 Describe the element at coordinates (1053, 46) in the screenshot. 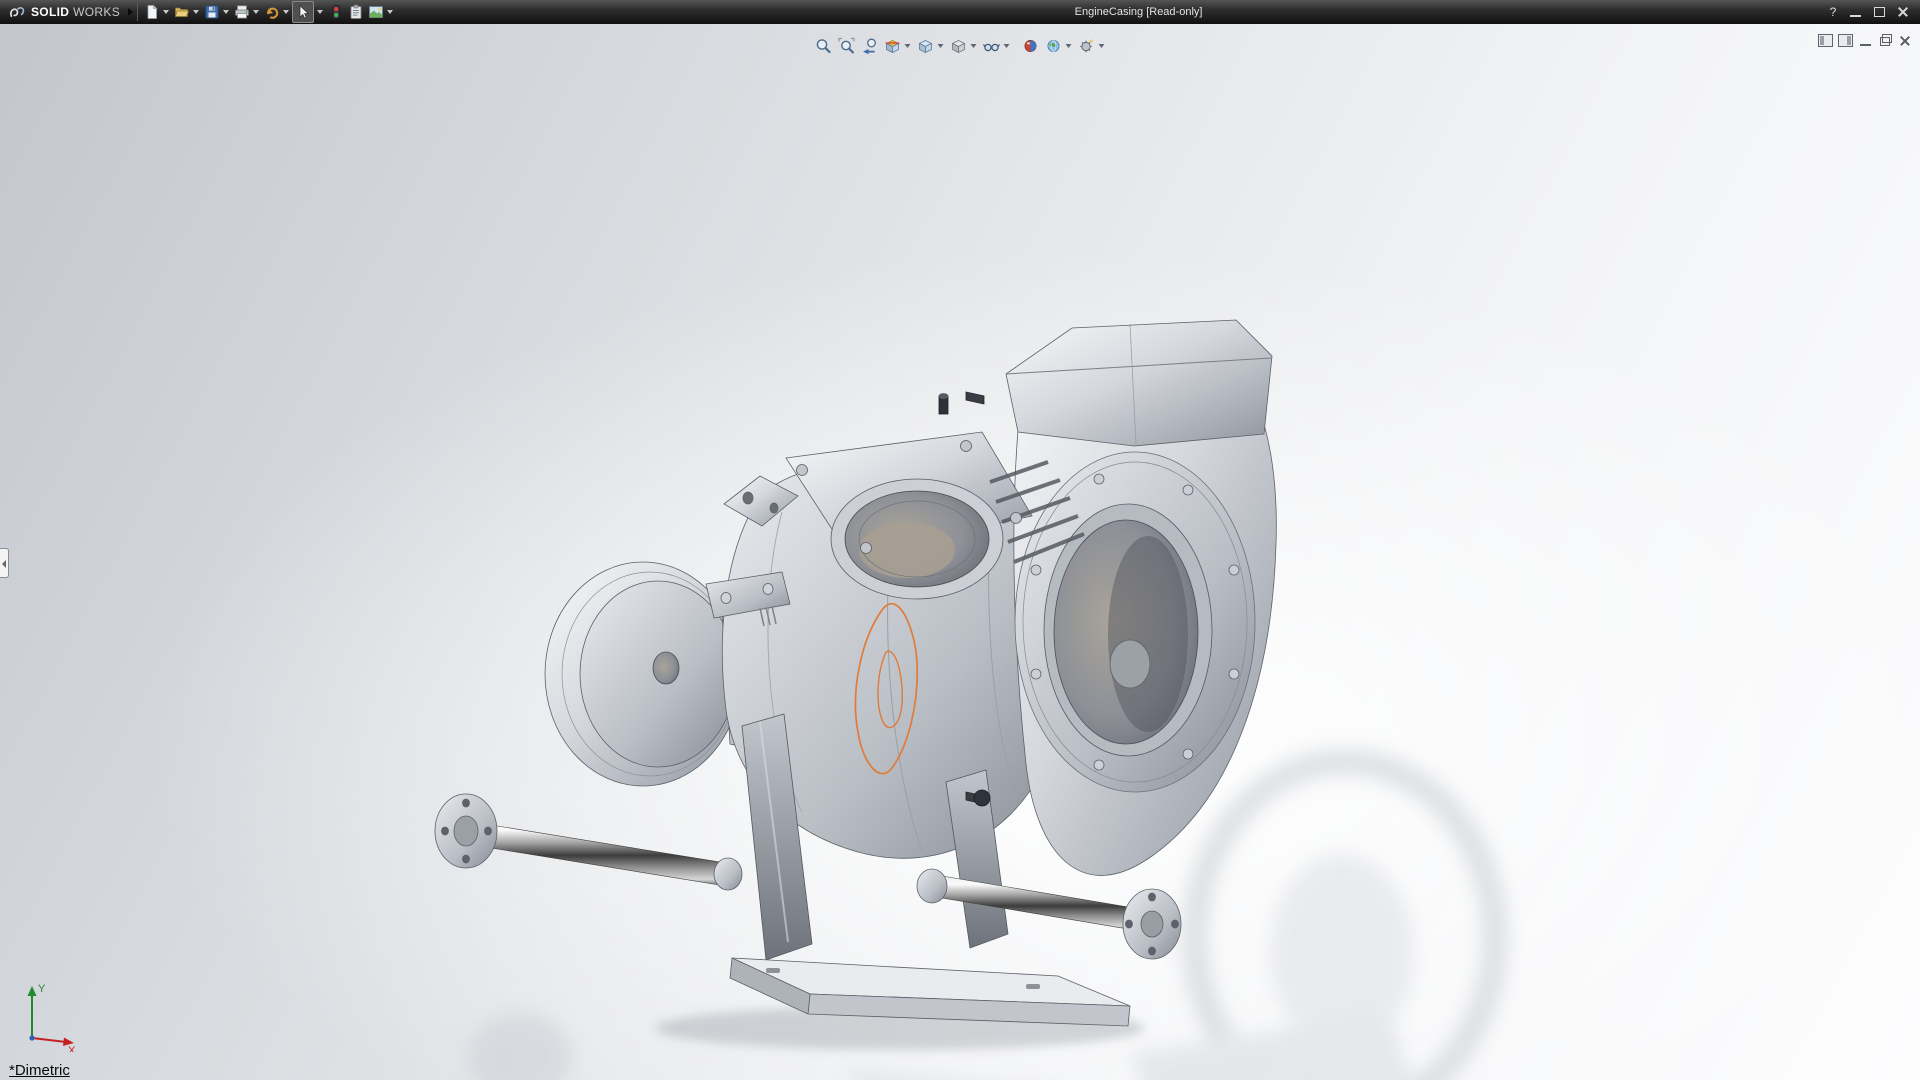

I see `apply-scene-icon` at that location.